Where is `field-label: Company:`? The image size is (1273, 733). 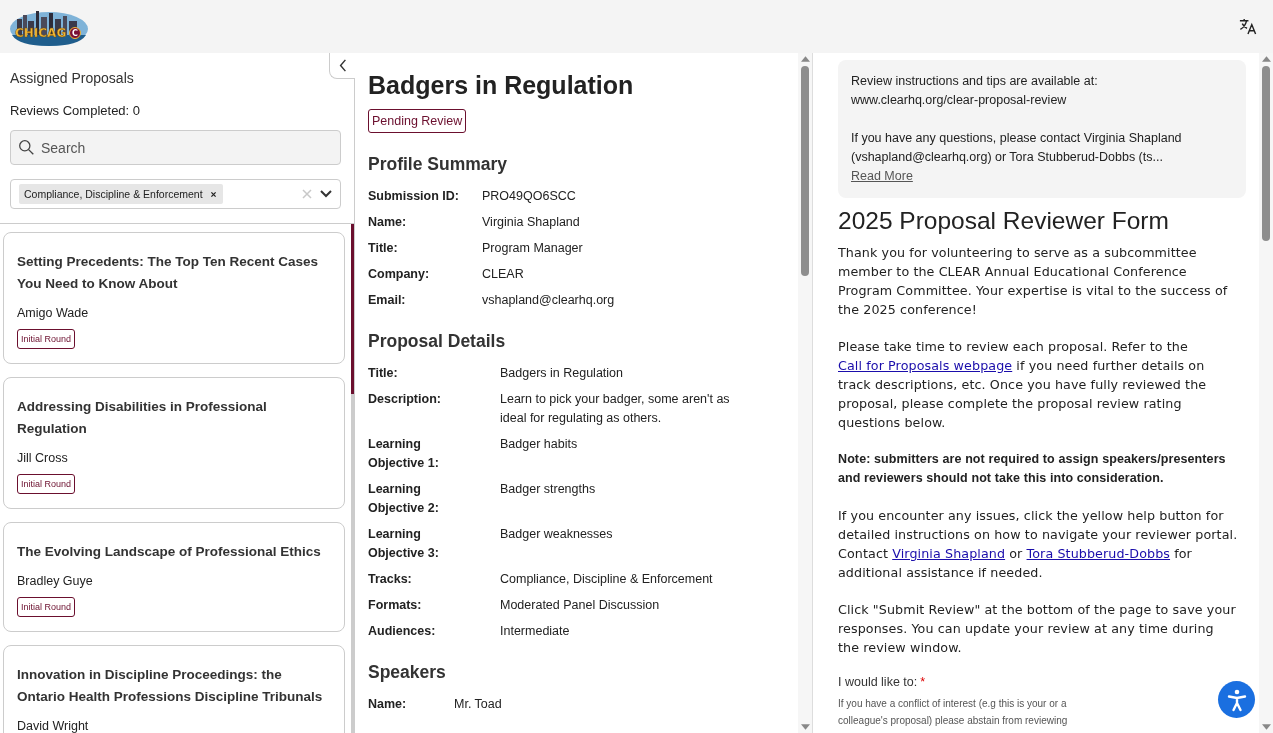
field-label: Company: is located at coordinates (399, 274).